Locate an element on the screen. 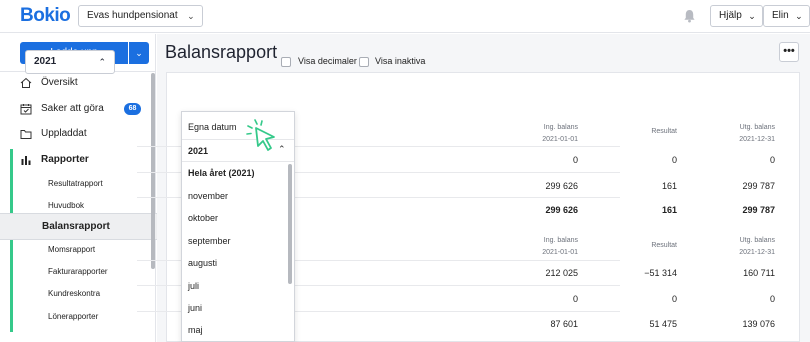  company-select: Evas hundpensionat ⌄ is located at coordinates (140, 16).